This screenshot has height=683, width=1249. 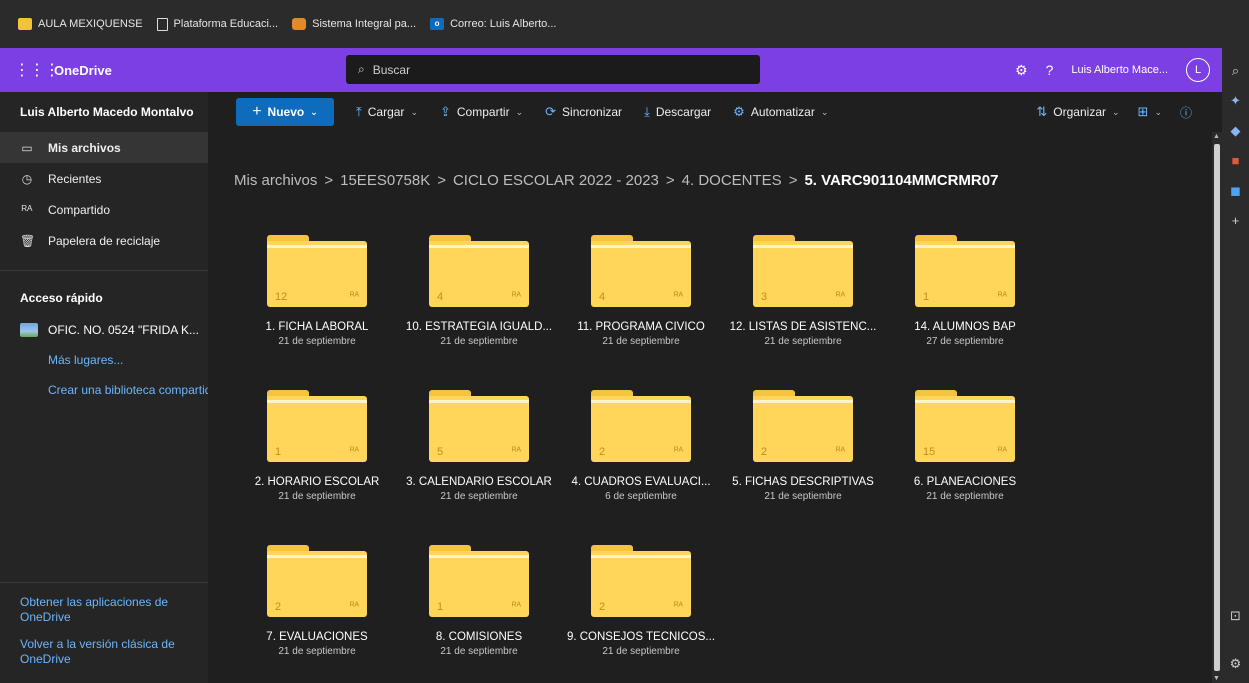 I want to click on organize-button: ⇅ Organizar ⌄, so click(x=1077, y=112).